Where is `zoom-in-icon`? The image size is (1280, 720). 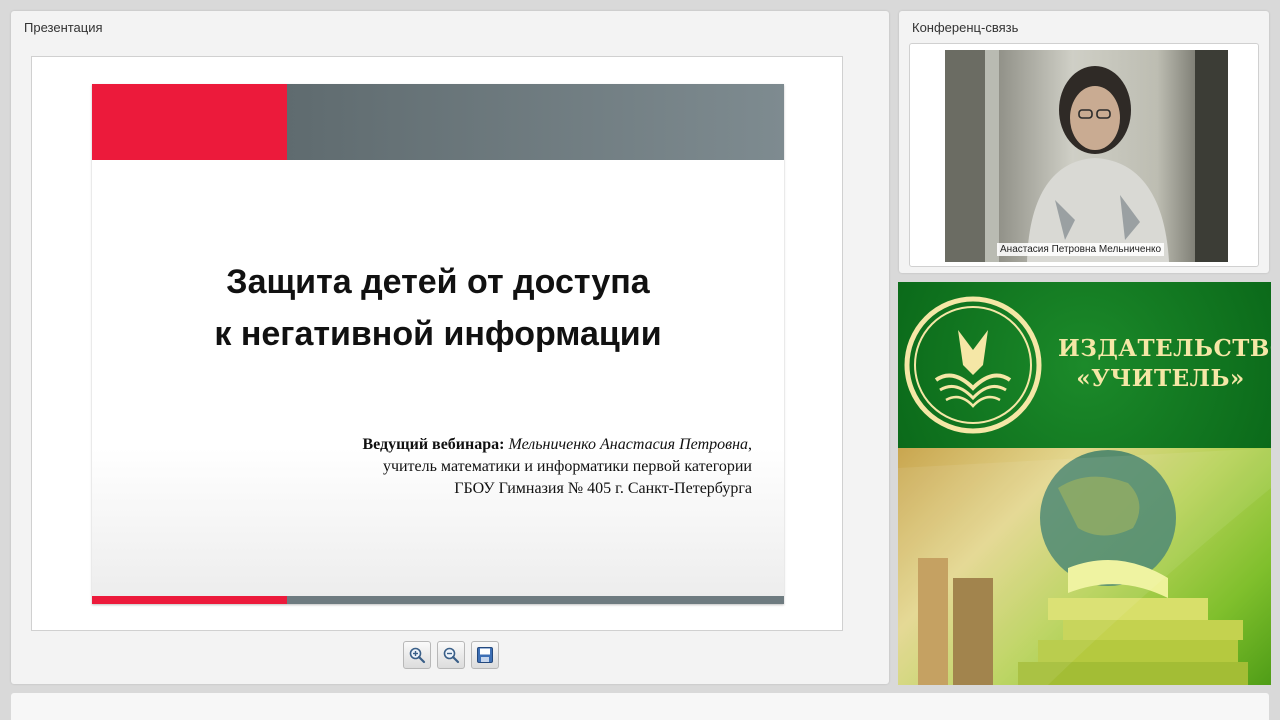
zoom-in-icon is located at coordinates (417, 655).